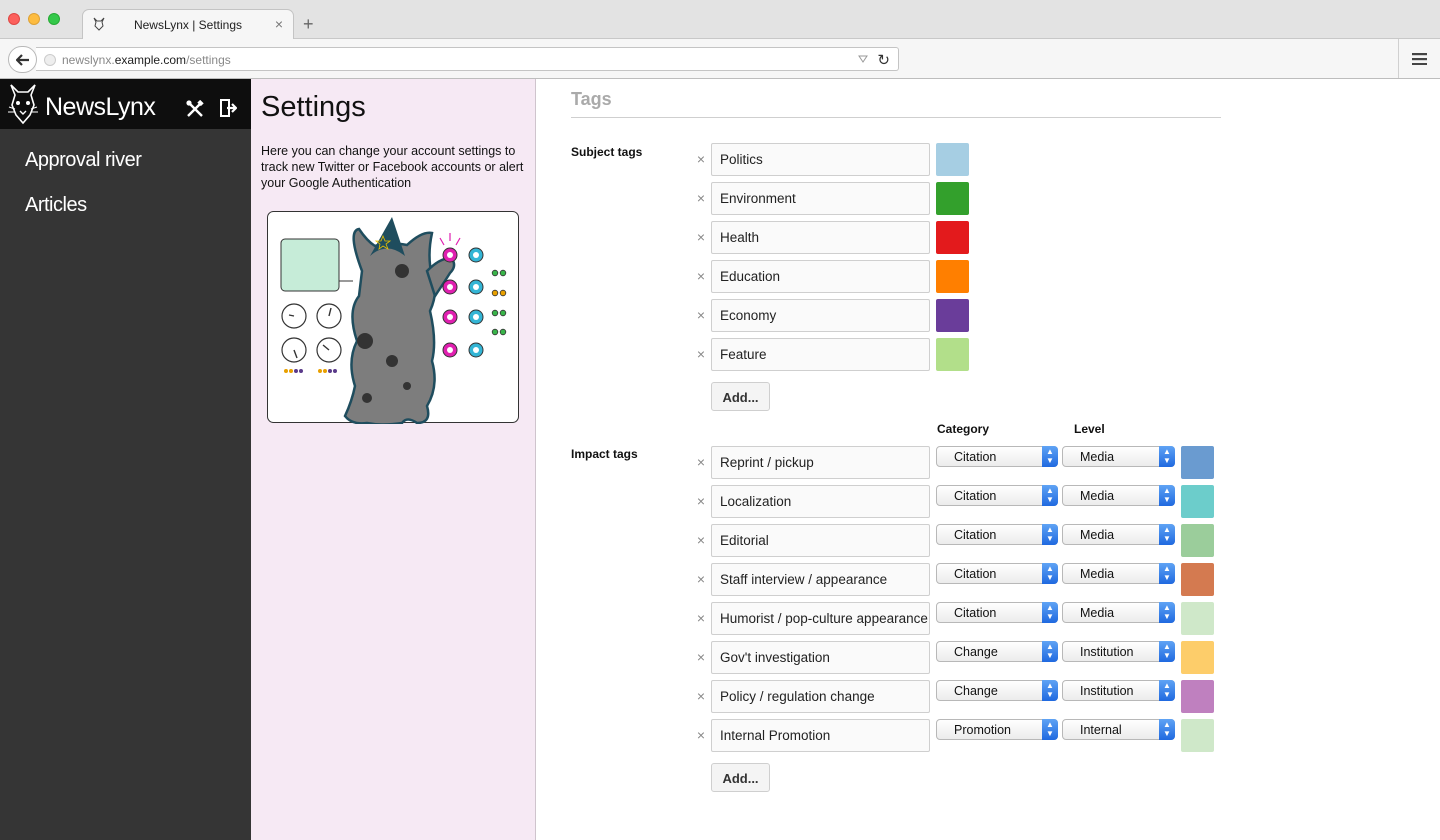  I want to click on impact-tag-name-input: Editorial, so click(820, 540).